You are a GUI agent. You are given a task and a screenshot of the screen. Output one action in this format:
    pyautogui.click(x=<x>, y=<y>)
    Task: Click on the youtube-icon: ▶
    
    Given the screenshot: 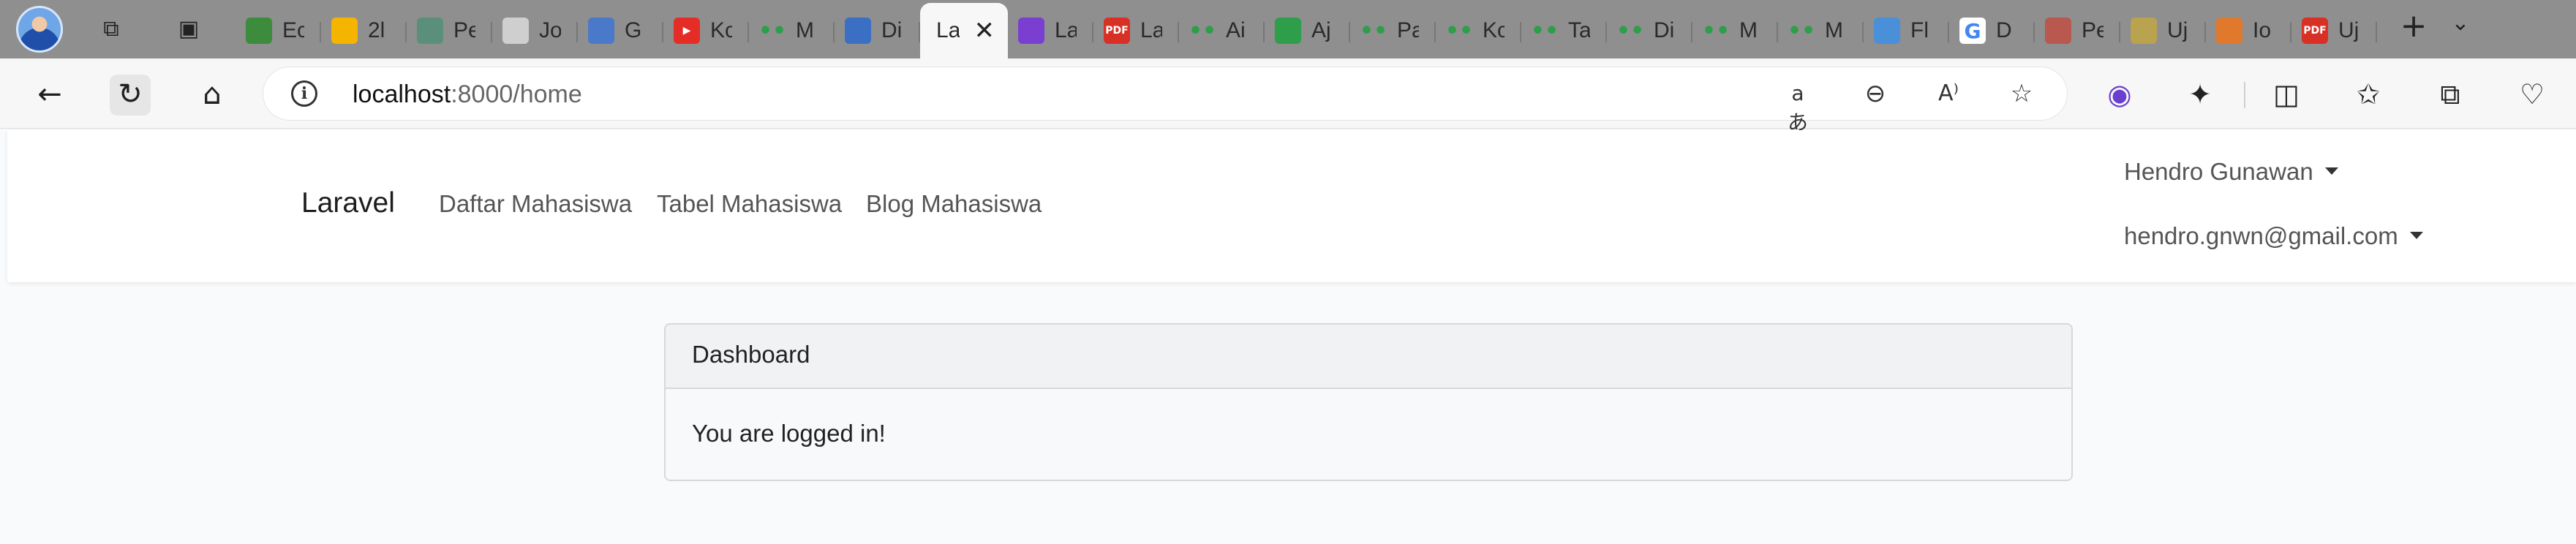 What is the action you would take?
    pyautogui.click(x=687, y=31)
    